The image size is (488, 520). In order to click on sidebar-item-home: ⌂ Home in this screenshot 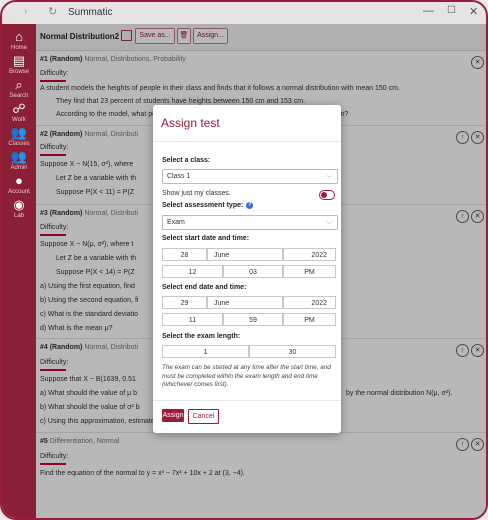, I will do `click(19, 41)`.